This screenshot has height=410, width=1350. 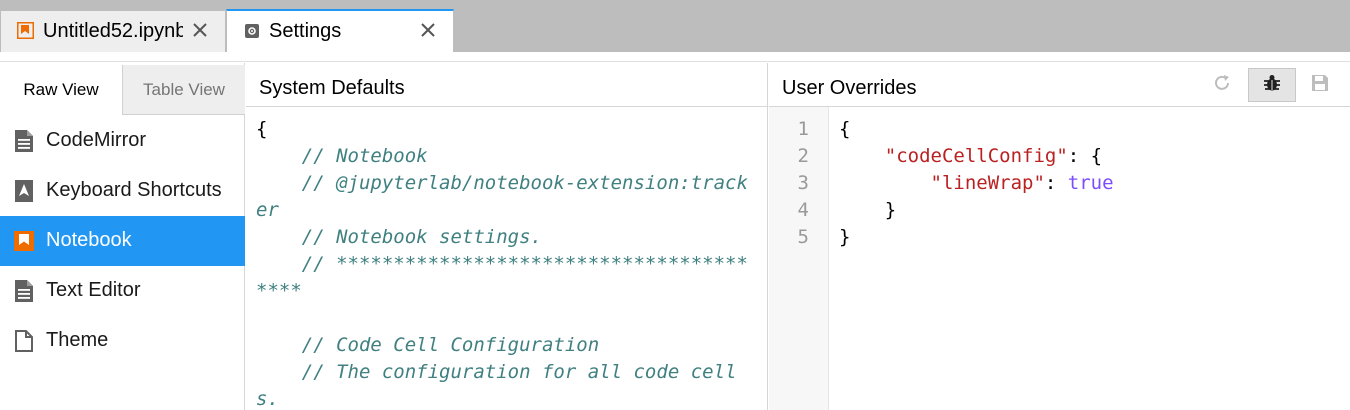 I want to click on line-number: 1, so click(x=803, y=129).